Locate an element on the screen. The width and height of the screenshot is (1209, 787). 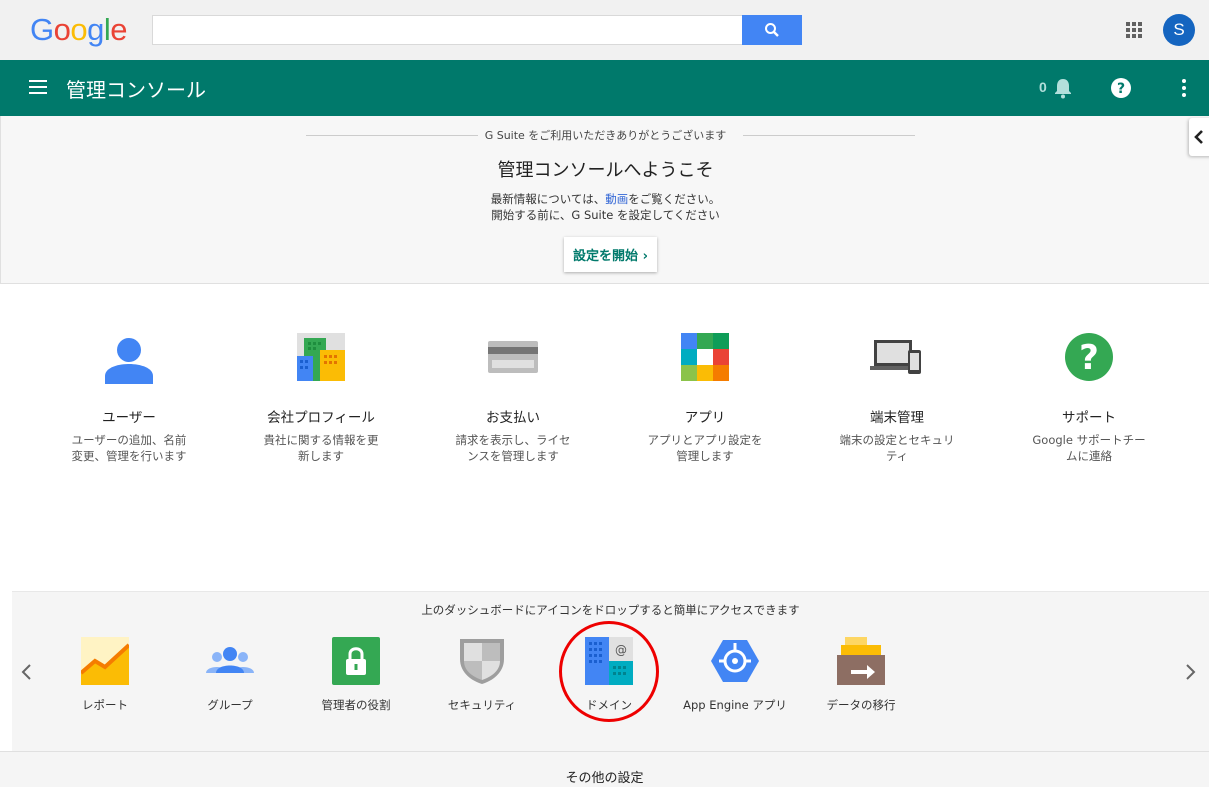
security-icon is located at coordinates (482, 661).